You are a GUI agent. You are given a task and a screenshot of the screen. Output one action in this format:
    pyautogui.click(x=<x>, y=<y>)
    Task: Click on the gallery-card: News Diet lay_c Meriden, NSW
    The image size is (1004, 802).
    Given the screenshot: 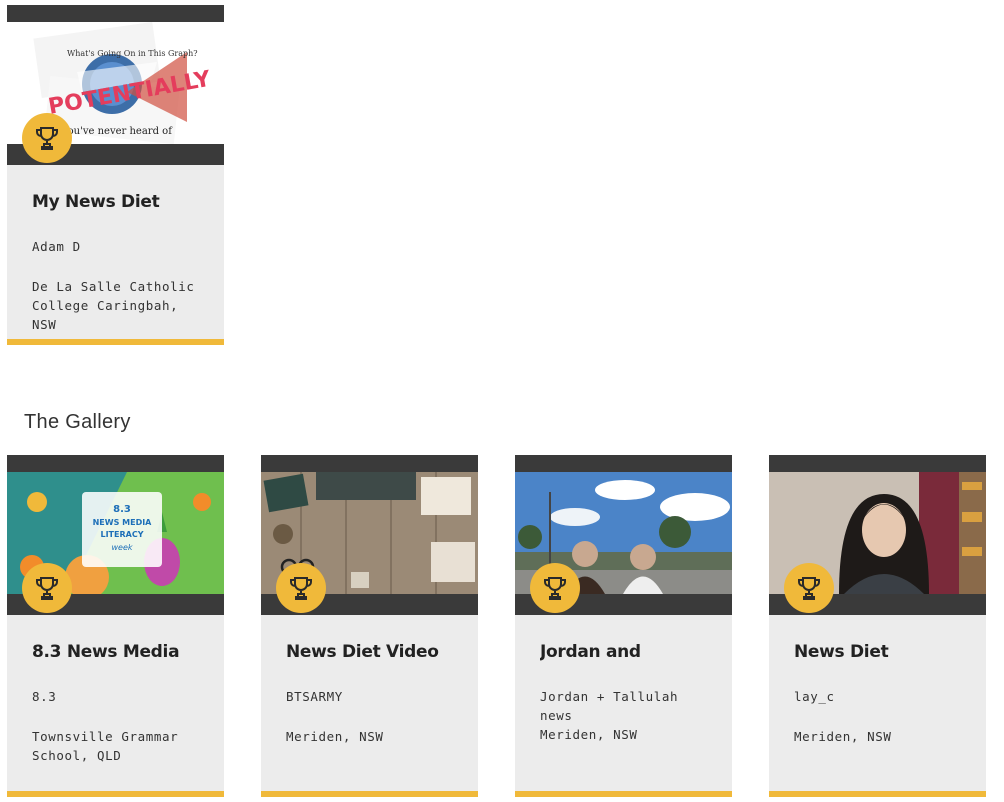 What is the action you would take?
    pyautogui.click(x=877, y=626)
    